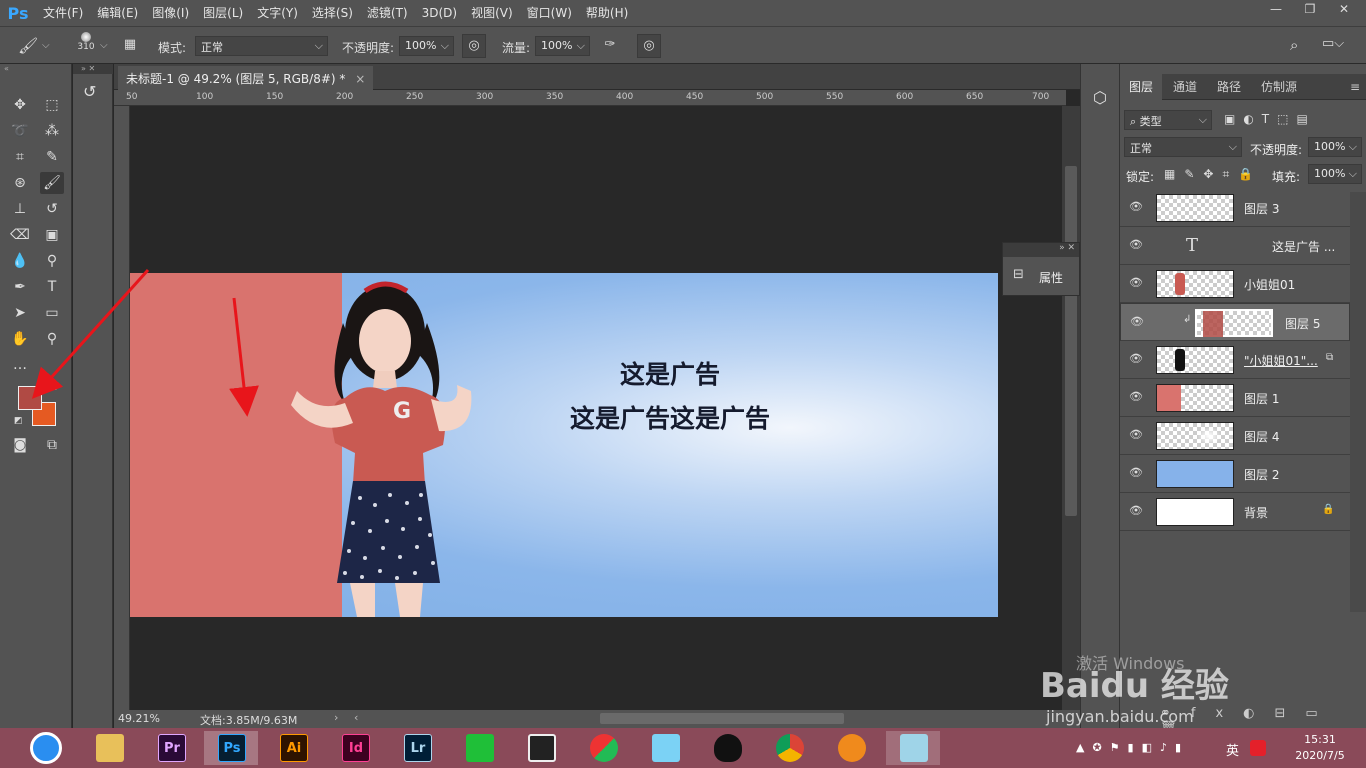 The image size is (1366, 768). What do you see at coordinates (30, 398) in the screenshot?
I see `foreground-color-swatch` at bounding box center [30, 398].